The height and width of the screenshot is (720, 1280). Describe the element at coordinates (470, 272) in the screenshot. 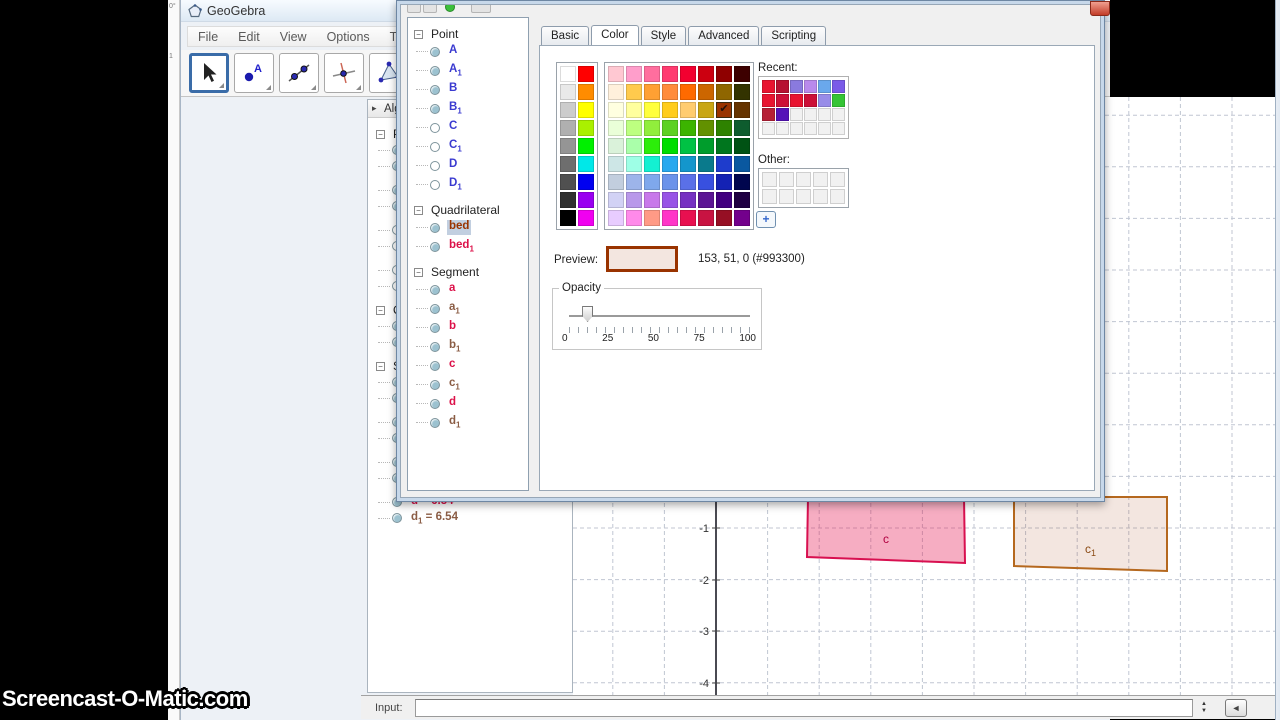

I see `tree-group-segment: − Segment` at that location.